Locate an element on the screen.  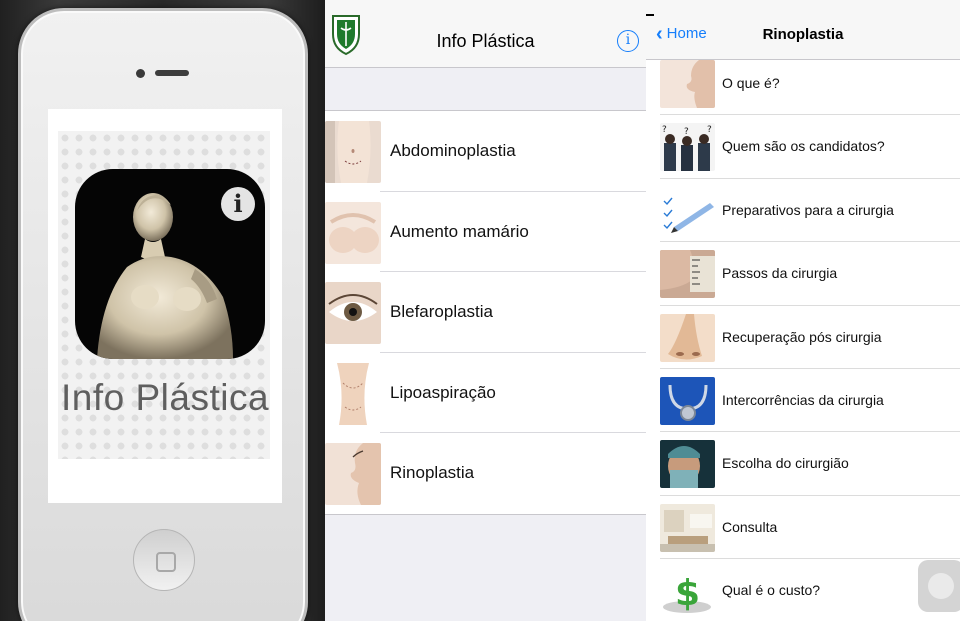
eye-photo-icon is located at coordinates (353, 313).